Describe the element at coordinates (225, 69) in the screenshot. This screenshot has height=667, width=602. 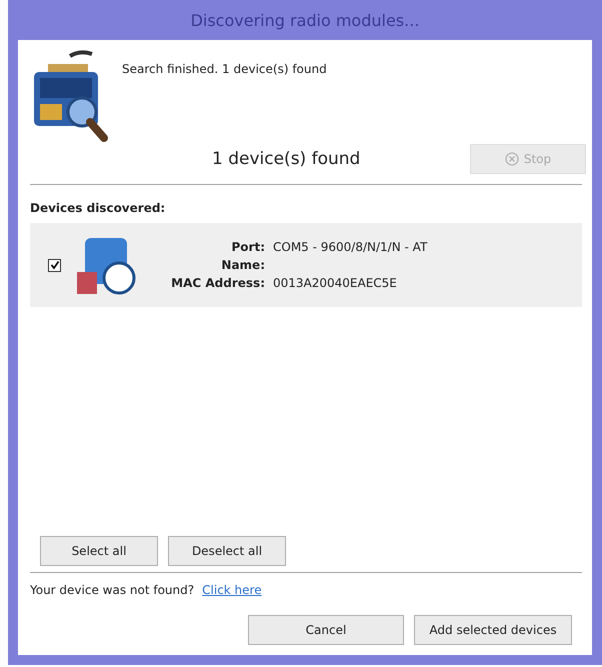
I see `status-message: Search finished. 1 device(s) found` at that location.